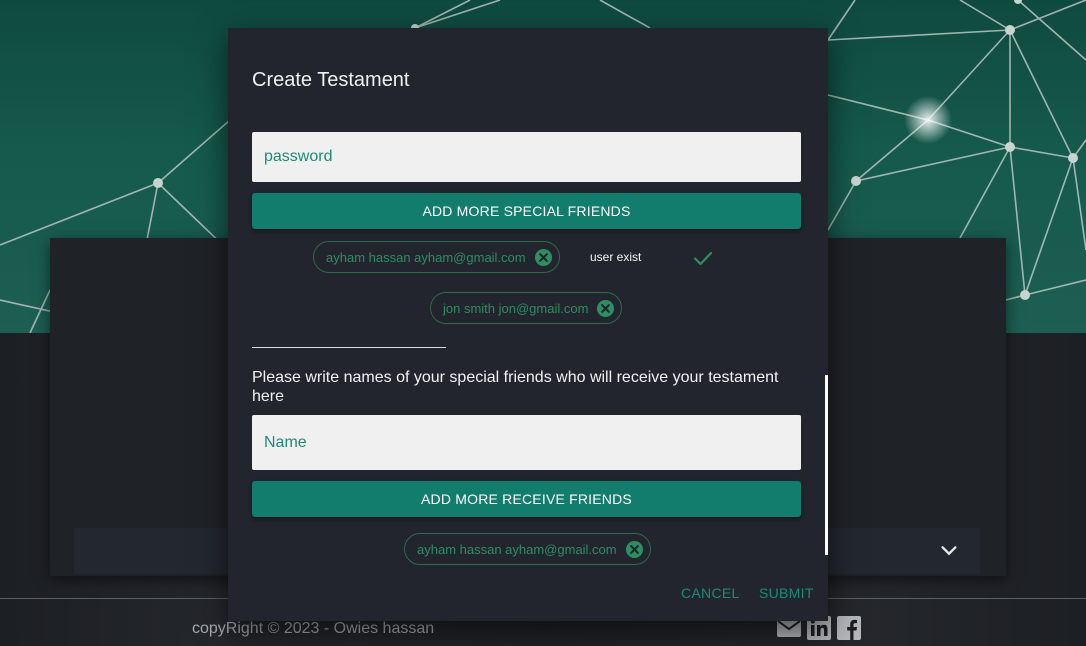 Image resolution: width=1086 pixels, height=646 pixels. Describe the element at coordinates (826, 465) in the screenshot. I see `dialog-scrollbar` at that location.